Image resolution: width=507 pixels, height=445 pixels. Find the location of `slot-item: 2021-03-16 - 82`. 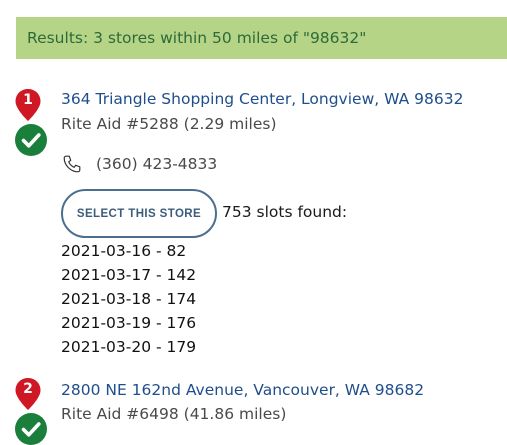

slot-item: 2021-03-16 - 82 is located at coordinates (124, 251).